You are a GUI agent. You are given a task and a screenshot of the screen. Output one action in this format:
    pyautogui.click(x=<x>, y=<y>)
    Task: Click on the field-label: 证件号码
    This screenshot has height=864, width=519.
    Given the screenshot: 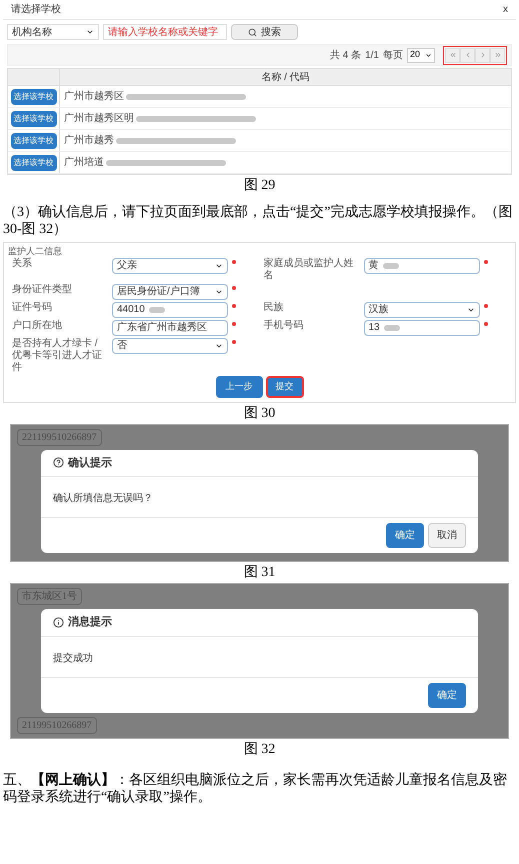 What is the action you would take?
    pyautogui.click(x=32, y=308)
    